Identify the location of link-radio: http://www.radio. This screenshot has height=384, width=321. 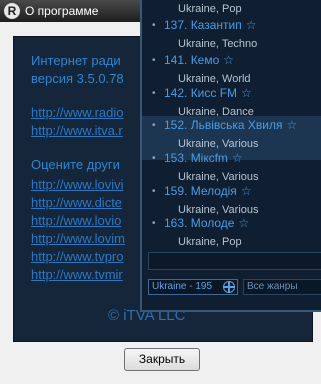
(77, 112).